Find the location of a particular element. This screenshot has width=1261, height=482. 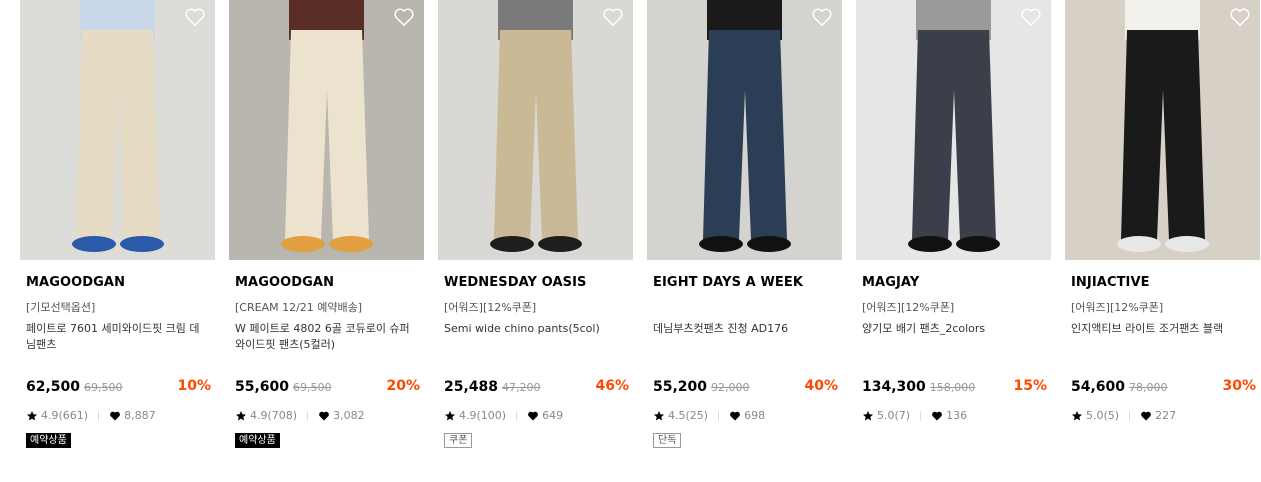

discount-rate: 30% is located at coordinates (1239, 386).